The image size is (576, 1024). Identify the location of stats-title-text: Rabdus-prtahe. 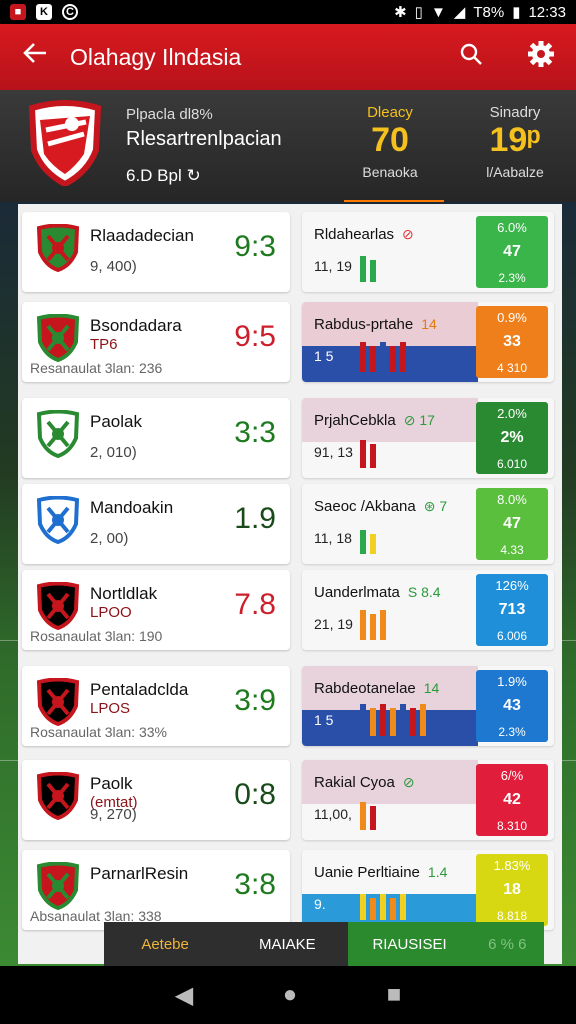
(364, 324).